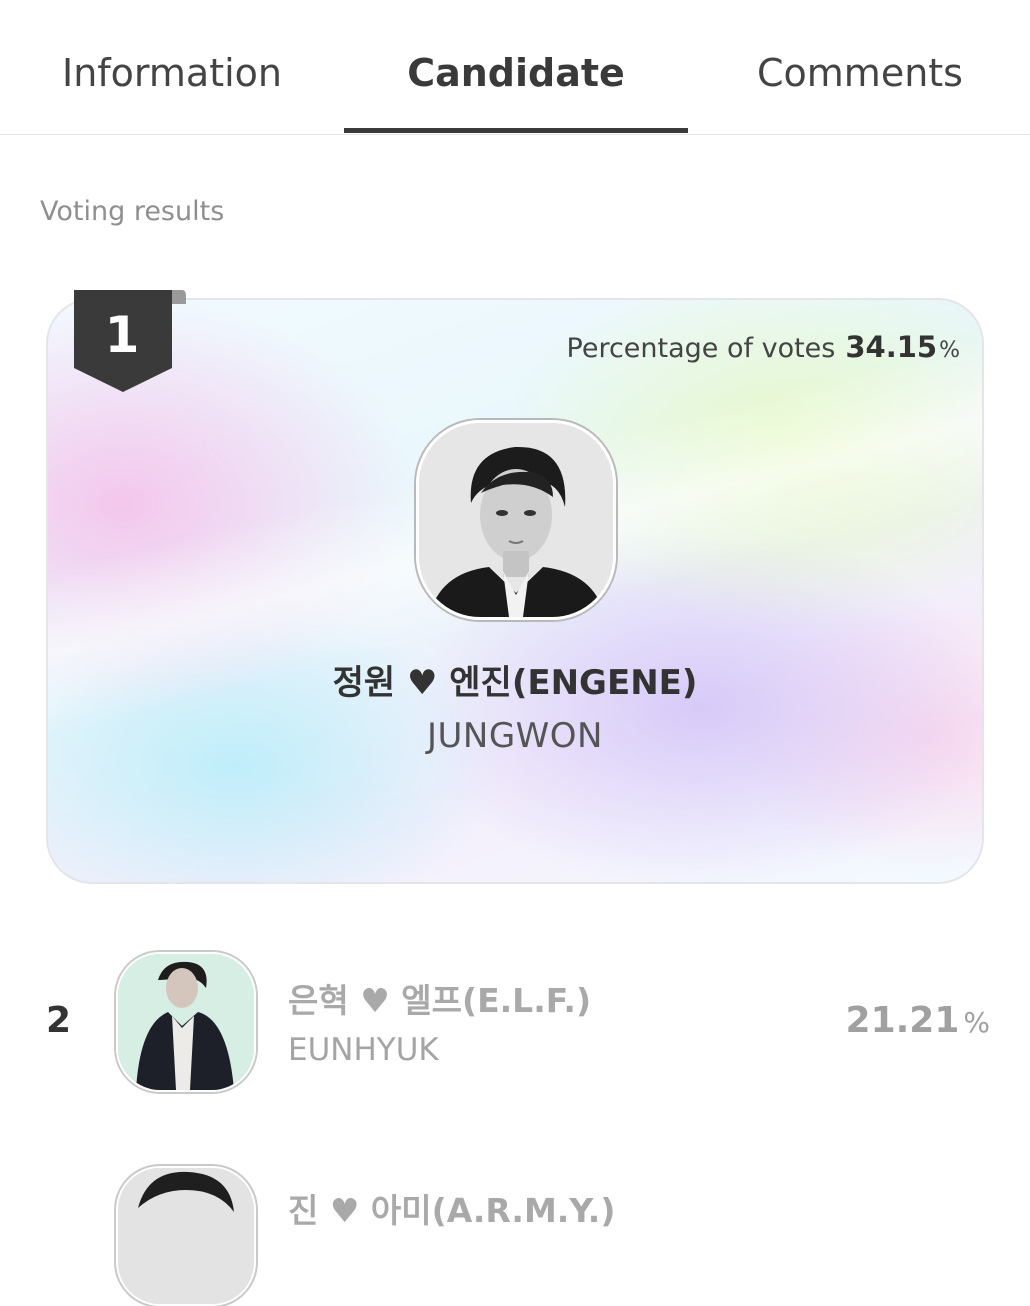  Describe the element at coordinates (132, 211) in the screenshot. I see `section-label: Voting results` at that location.